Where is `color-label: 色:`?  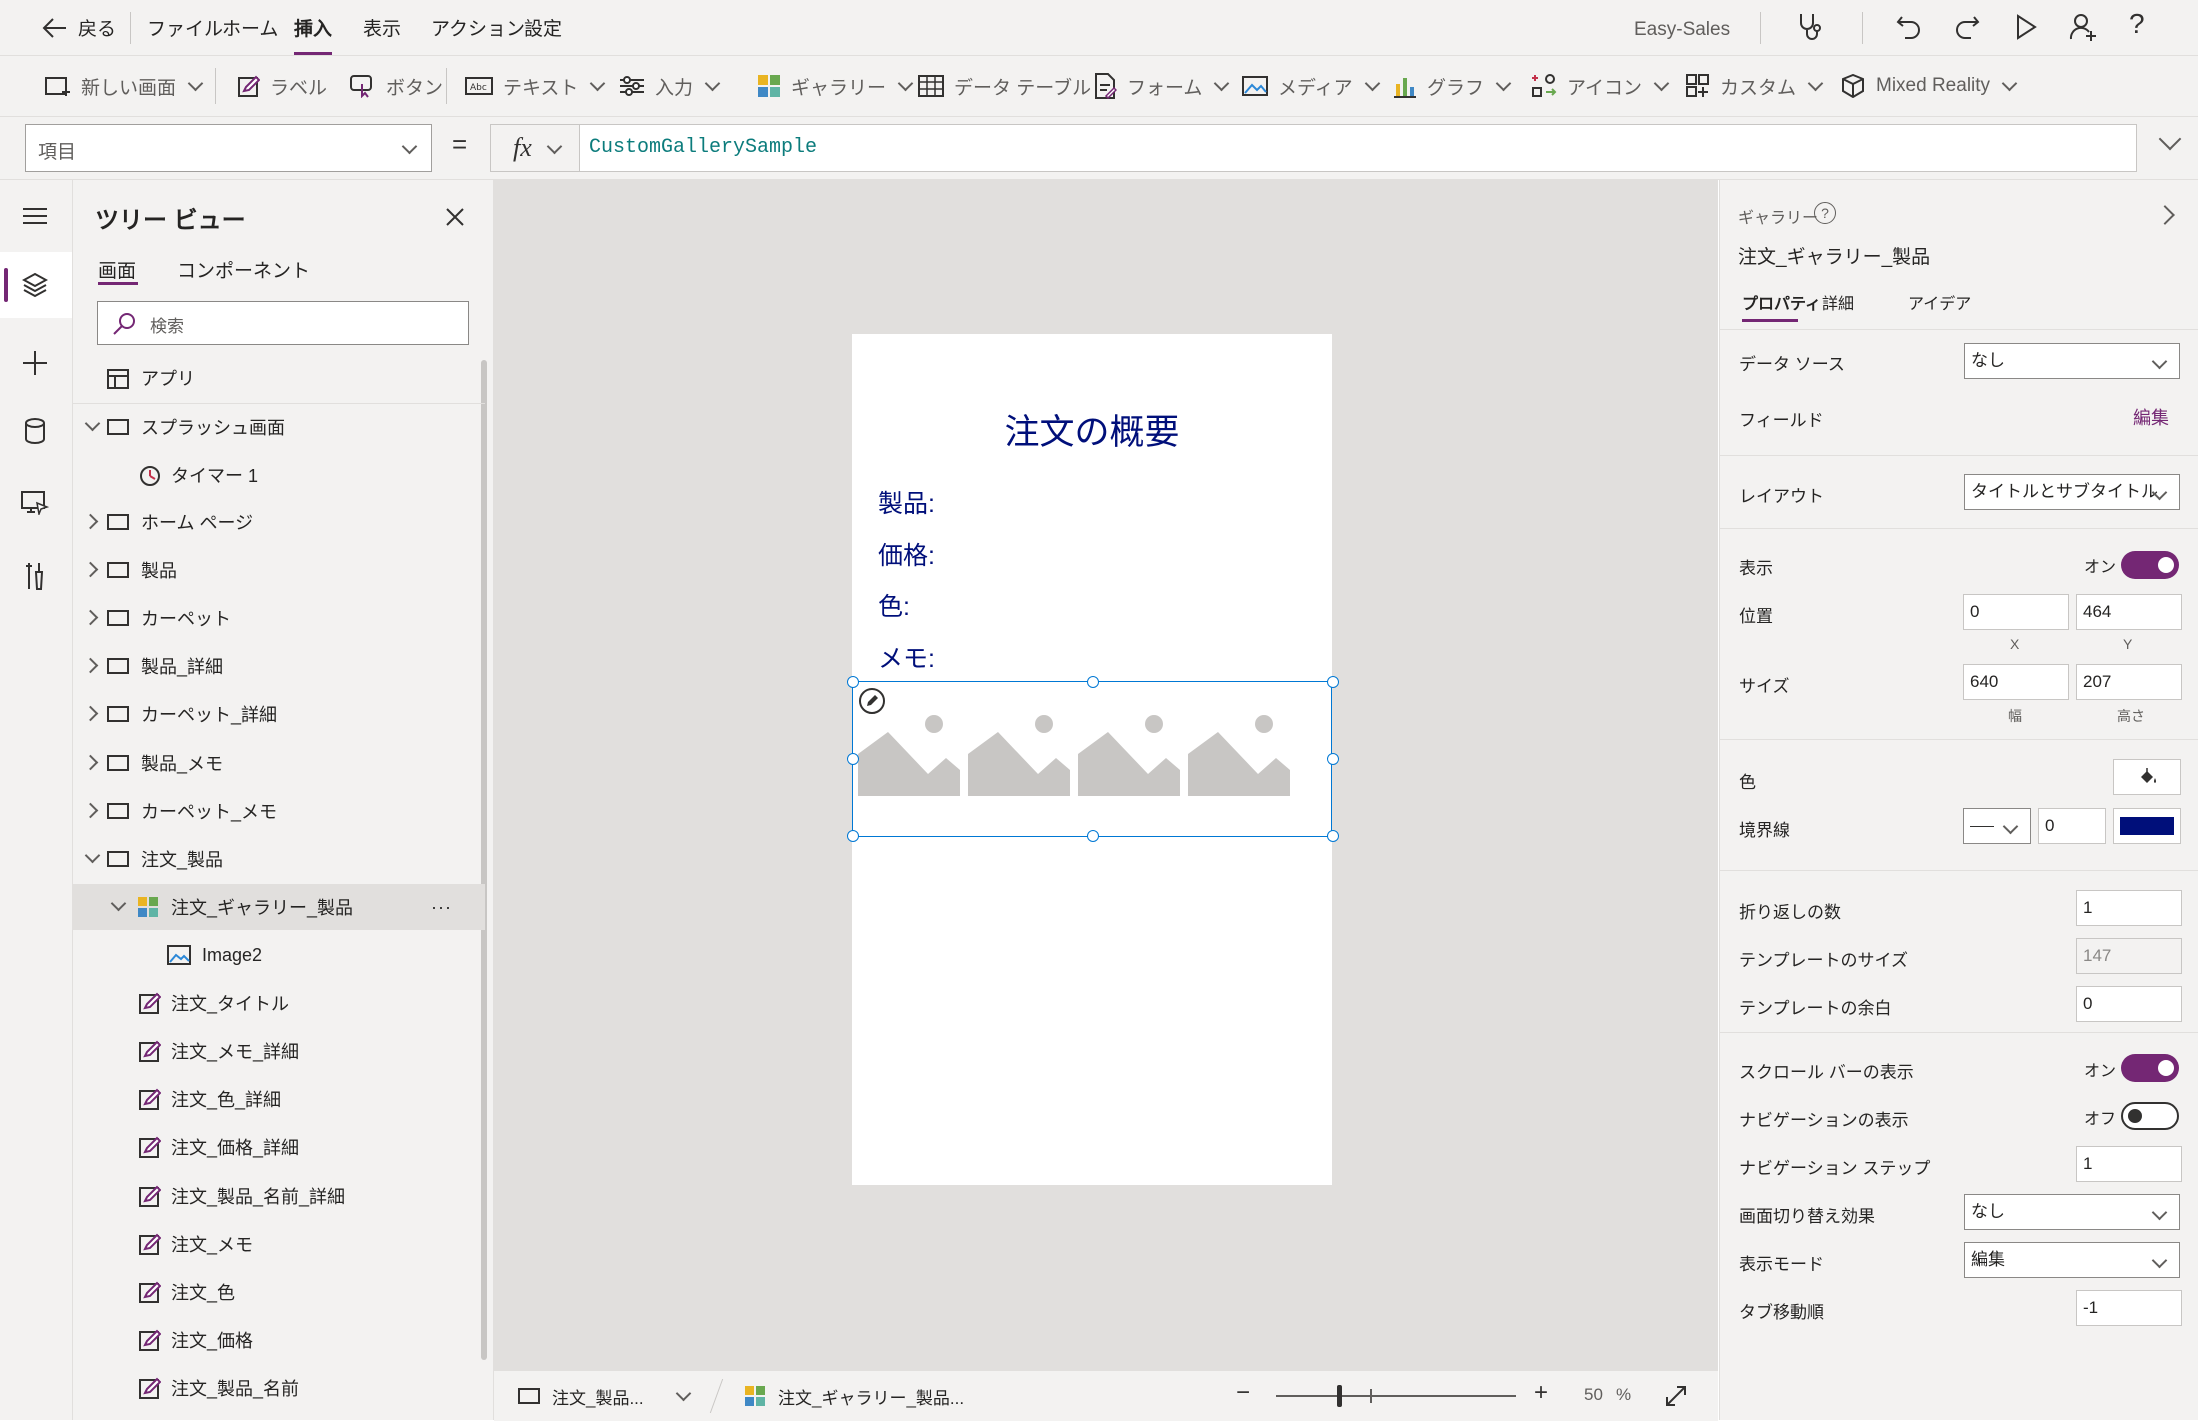
color-label: 色: is located at coordinates (894, 605).